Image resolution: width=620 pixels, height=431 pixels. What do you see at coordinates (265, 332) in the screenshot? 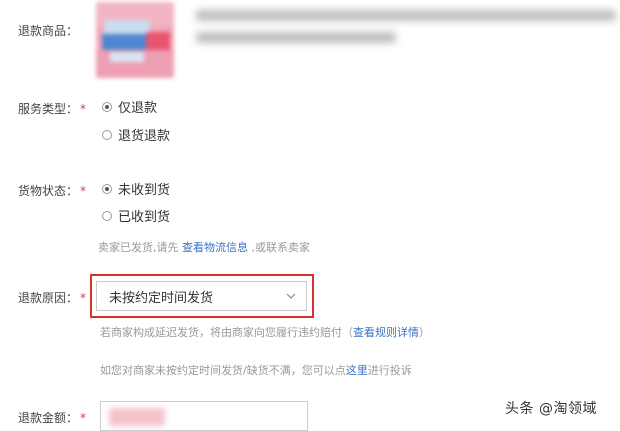
I see `refund-reason-hint-compensation: 若商家构成延迟发货，将由商家向您履行违约赔付（查看规则详情）` at bounding box center [265, 332].